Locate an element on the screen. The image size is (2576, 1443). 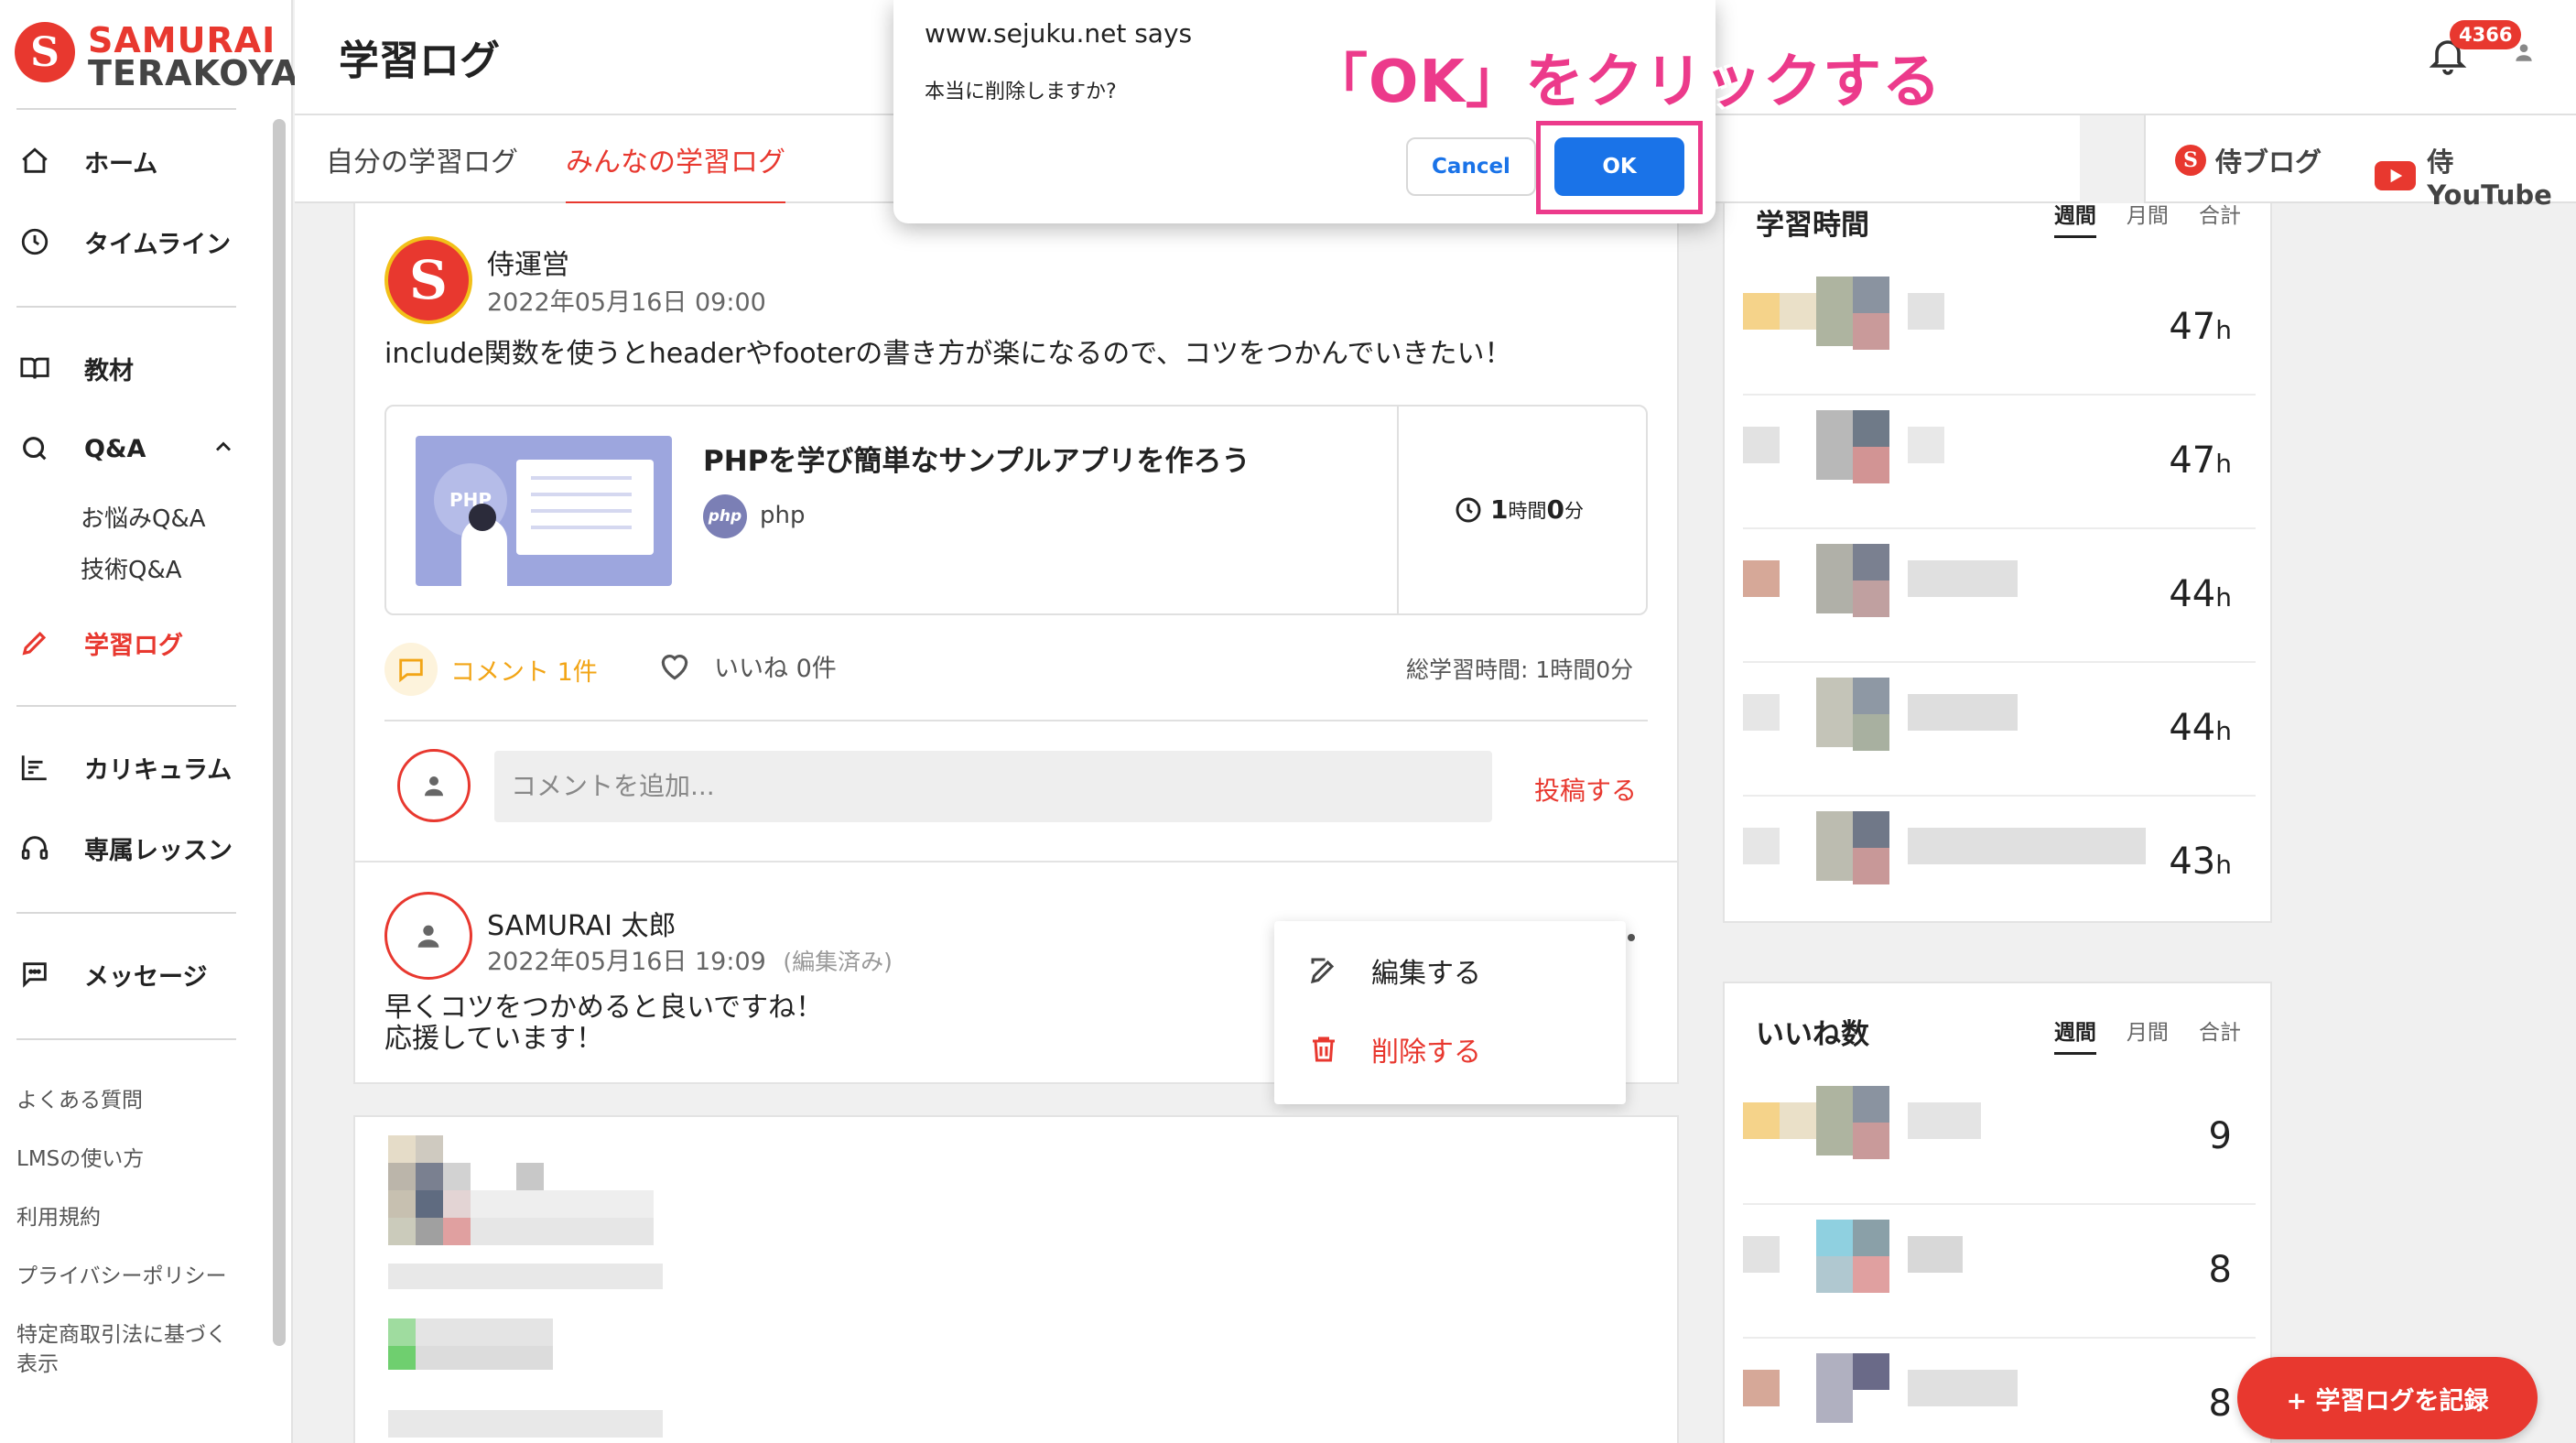
comment-author-avatar is located at coordinates (428, 936).